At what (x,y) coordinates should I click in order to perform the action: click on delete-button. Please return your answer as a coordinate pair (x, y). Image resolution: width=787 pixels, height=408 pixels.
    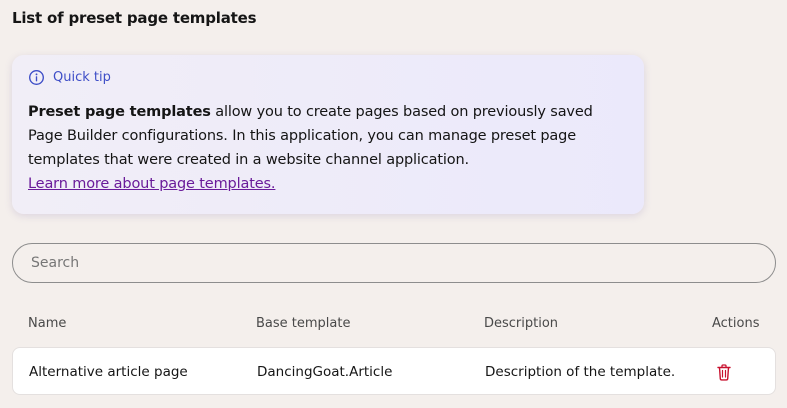
    Looking at the image, I should click on (724, 372).